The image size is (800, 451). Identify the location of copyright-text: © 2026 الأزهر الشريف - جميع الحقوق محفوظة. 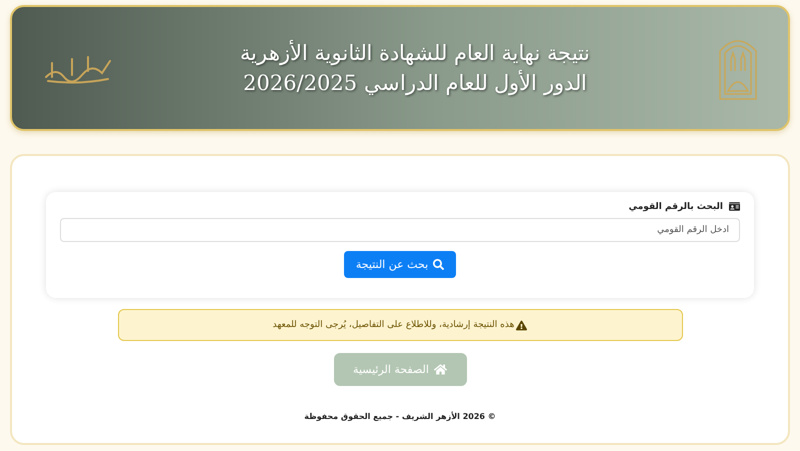
(400, 416).